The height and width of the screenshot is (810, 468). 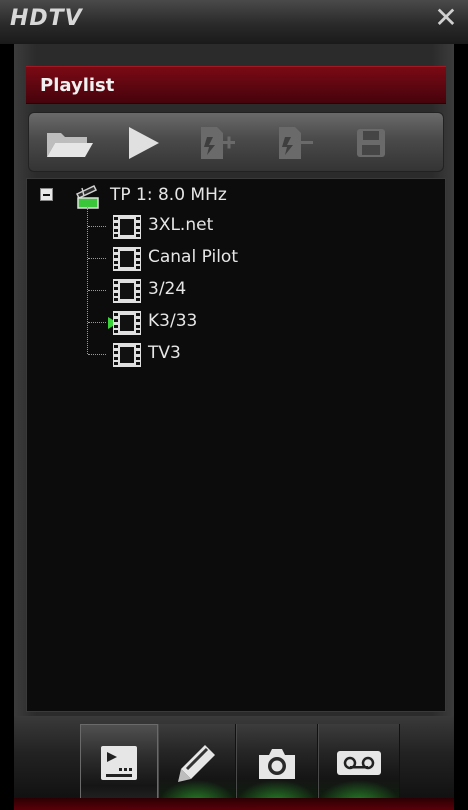 What do you see at coordinates (46, 18) in the screenshot?
I see `app-title: HDTV` at bounding box center [46, 18].